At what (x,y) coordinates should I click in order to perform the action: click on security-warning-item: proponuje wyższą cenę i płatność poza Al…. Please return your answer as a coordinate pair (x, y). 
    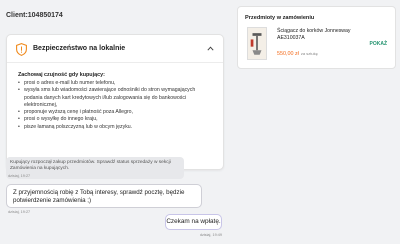
    Looking at the image, I should click on (116, 113).